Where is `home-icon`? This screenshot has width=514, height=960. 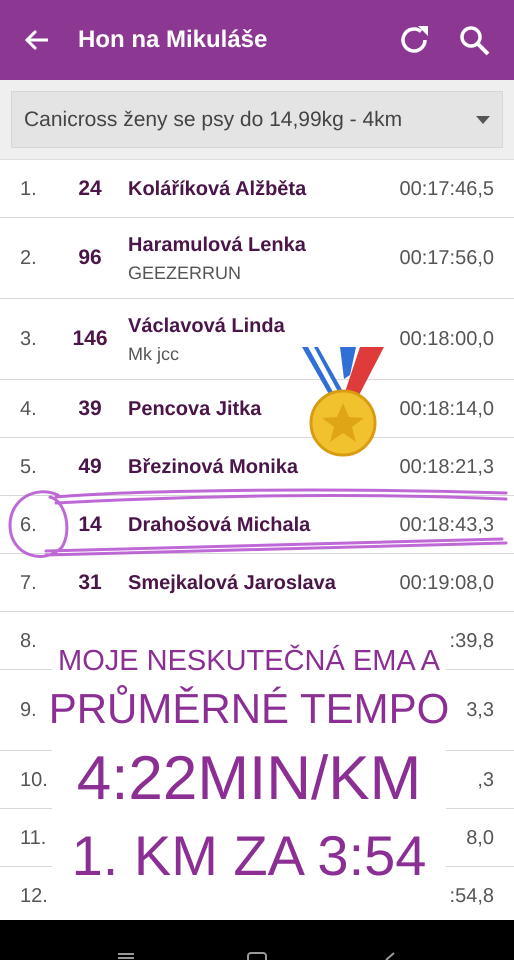
home-icon is located at coordinates (257, 956).